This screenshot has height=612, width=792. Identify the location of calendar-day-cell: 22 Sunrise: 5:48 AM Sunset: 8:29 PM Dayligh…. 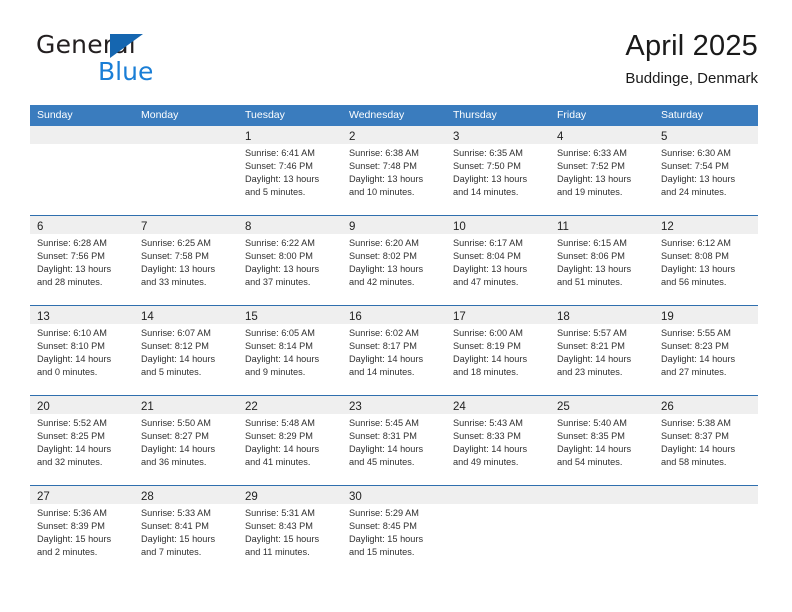
(290, 440).